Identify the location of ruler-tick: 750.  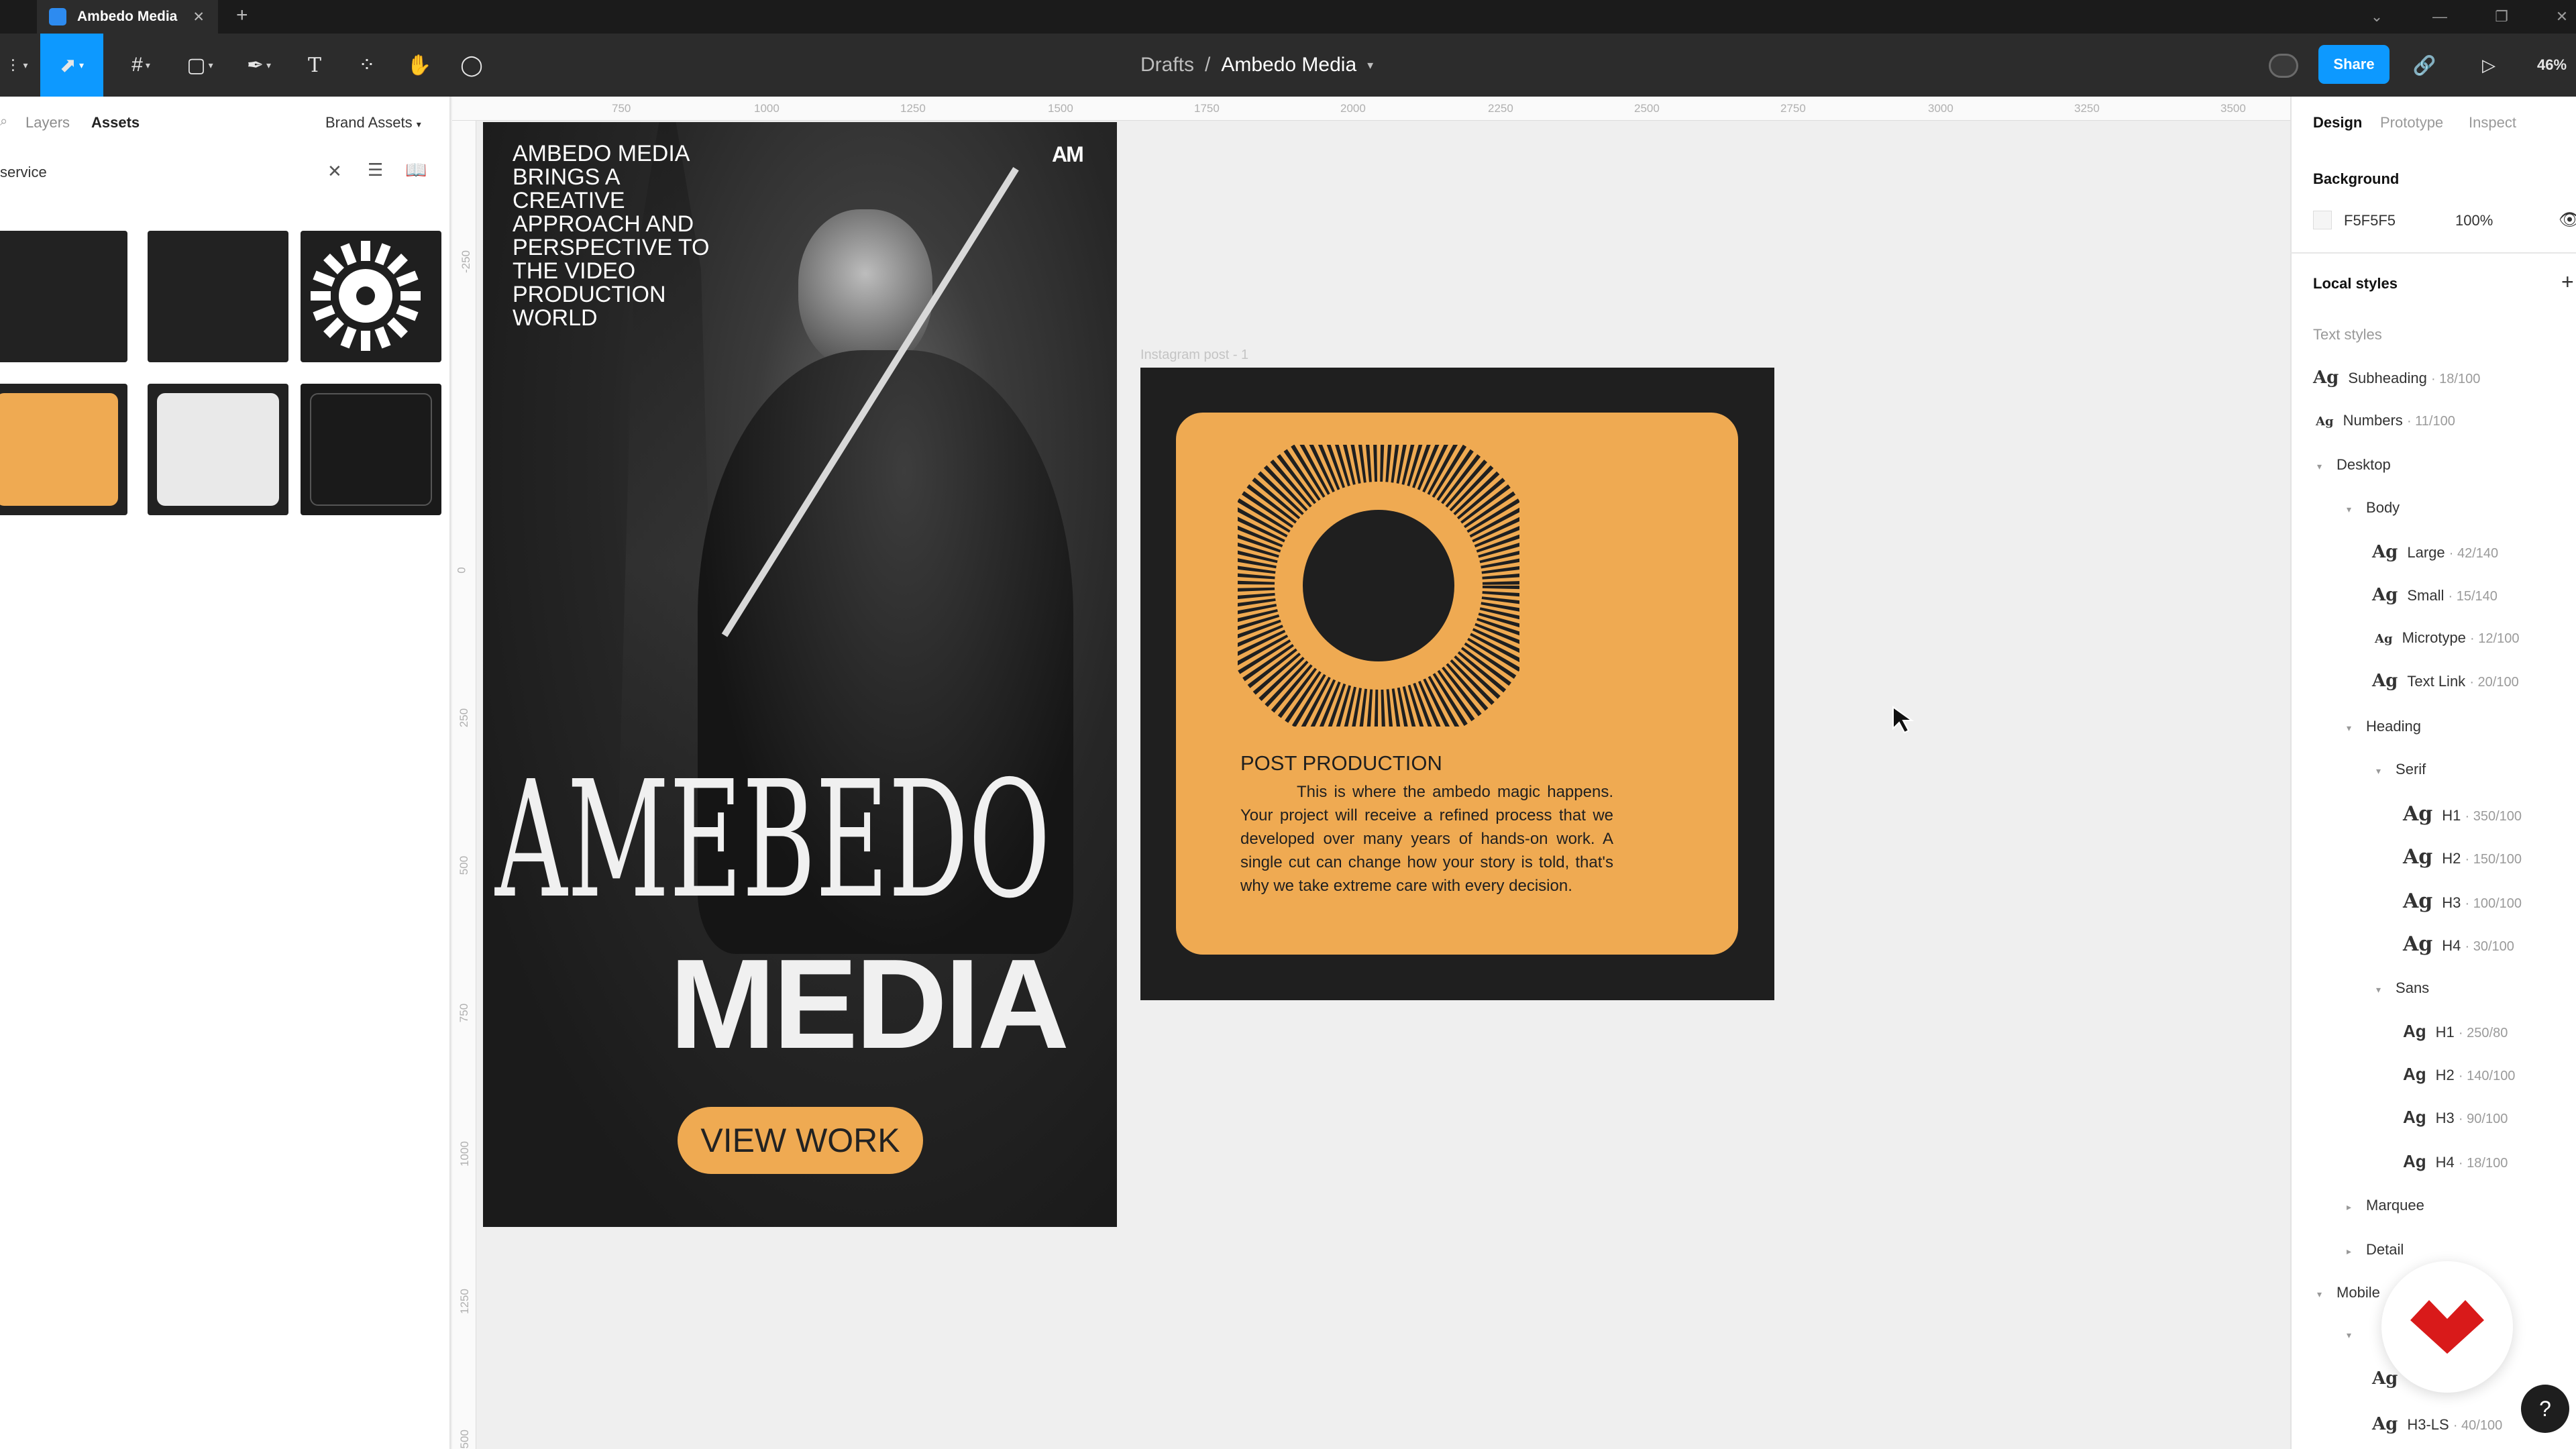
(464, 1013).